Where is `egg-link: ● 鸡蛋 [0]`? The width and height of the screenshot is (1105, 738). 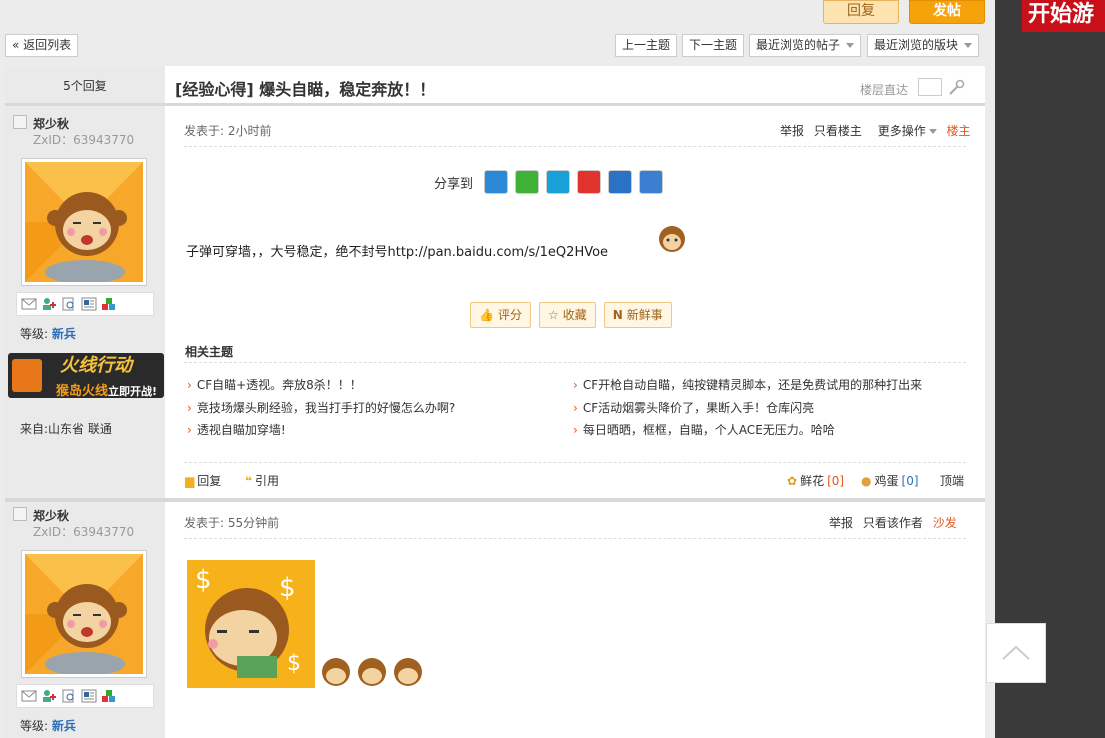 egg-link: ● 鸡蛋 [0] is located at coordinates (890, 480).